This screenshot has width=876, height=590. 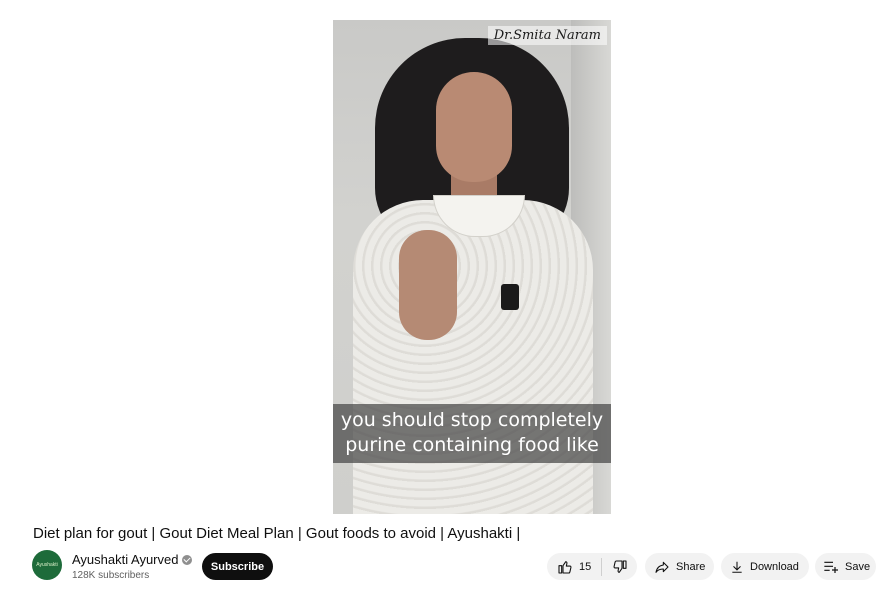 I want to click on save-label: Save, so click(x=858, y=566).